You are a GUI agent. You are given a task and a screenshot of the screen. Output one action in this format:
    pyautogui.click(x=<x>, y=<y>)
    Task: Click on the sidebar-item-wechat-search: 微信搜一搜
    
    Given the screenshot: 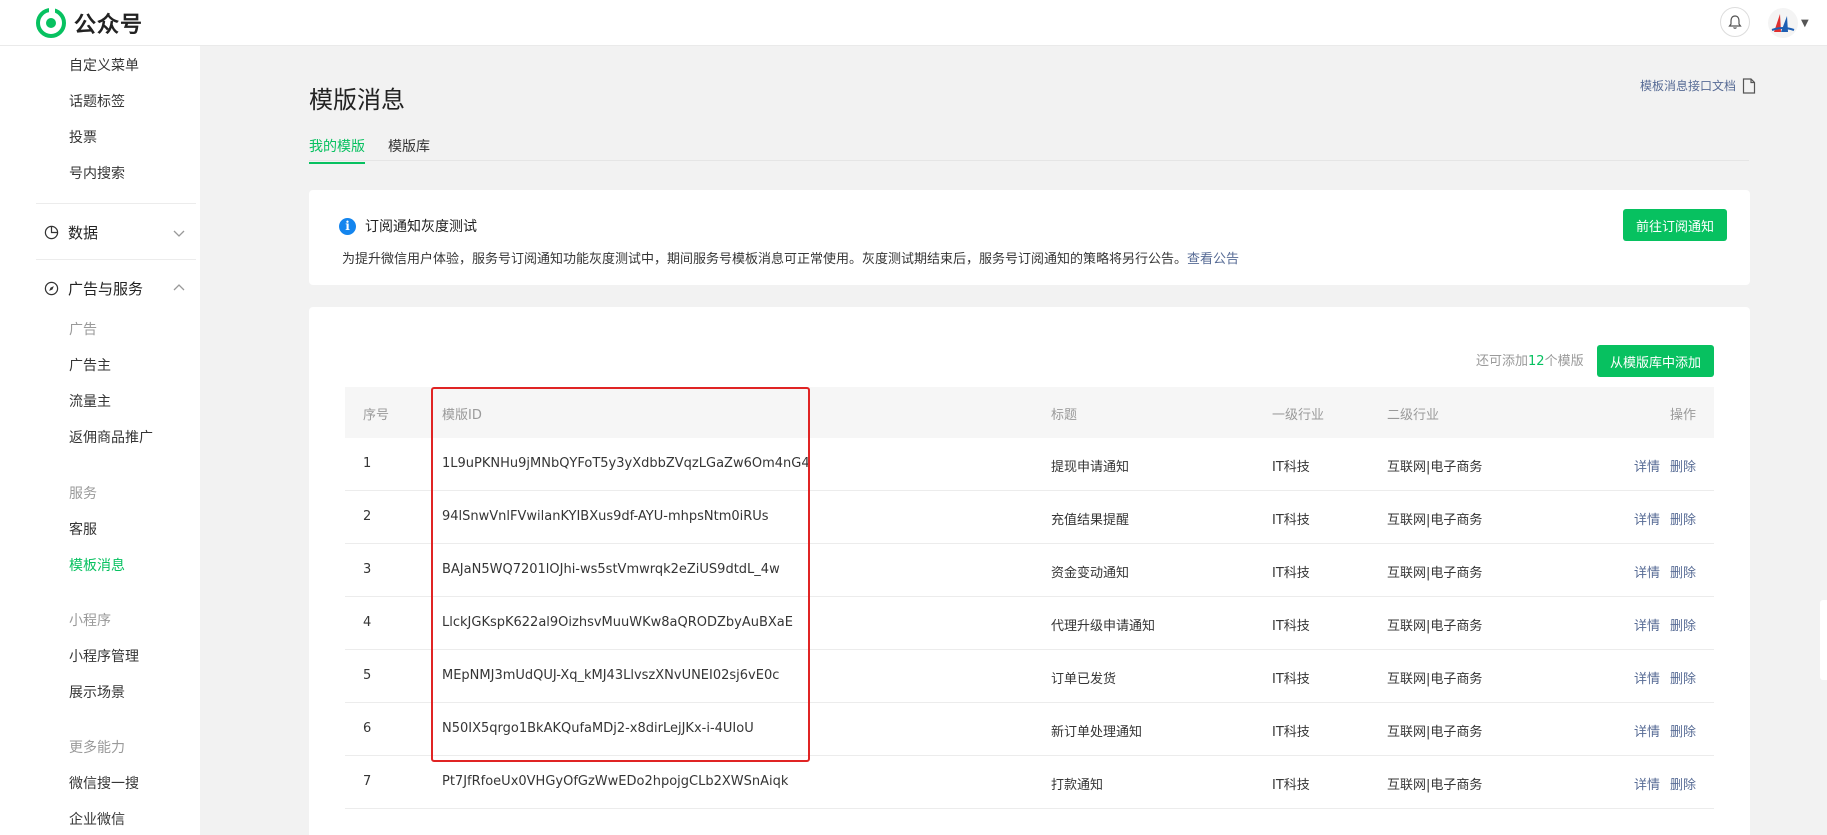 What is the action you would take?
    pyautogui.click(x=104, y=783)
    